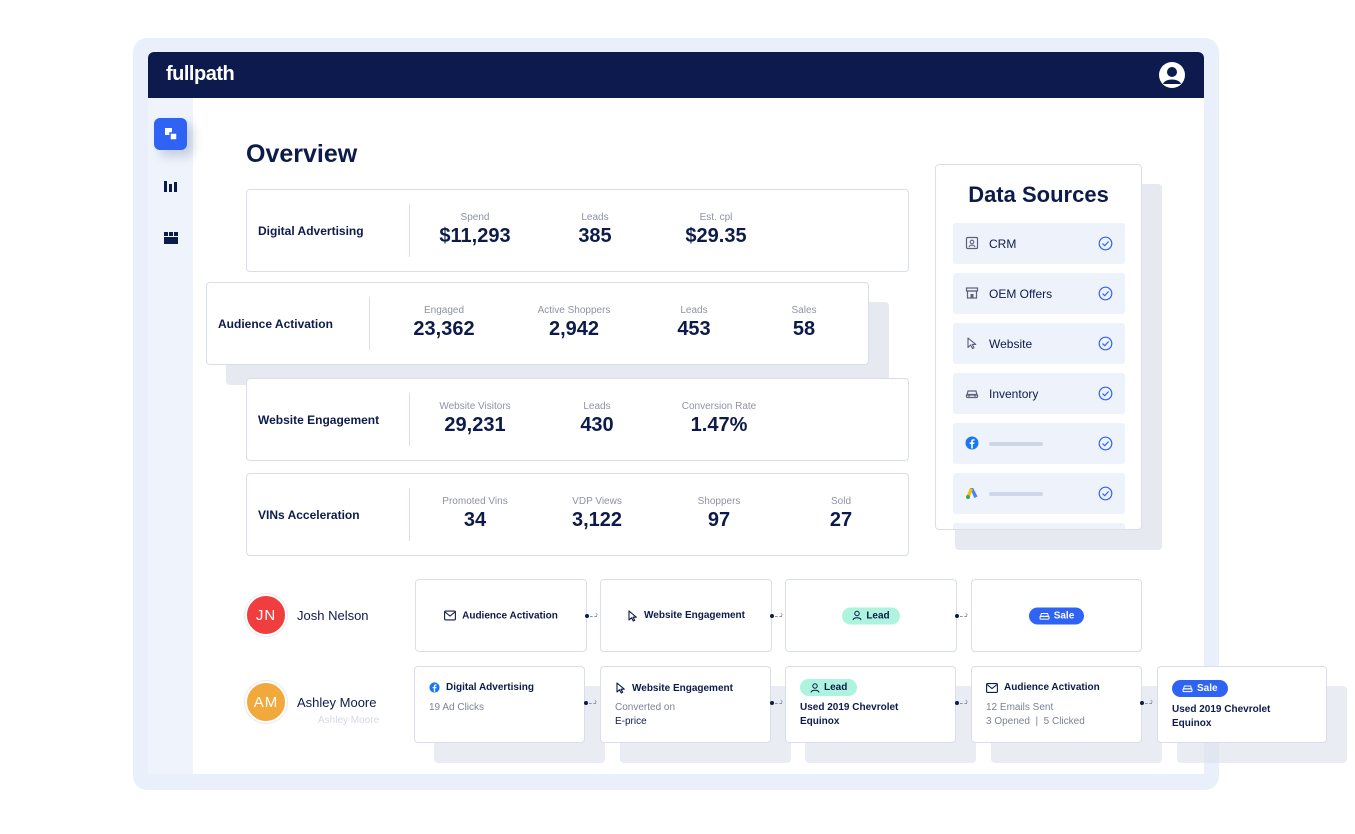  Describe the element at coordinates (804, 322) in the screenshot. I see `metric-sales: Sales 58` at that location.